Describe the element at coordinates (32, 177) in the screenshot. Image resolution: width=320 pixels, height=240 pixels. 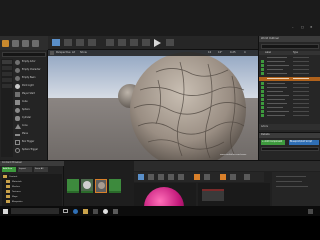
I see `list-item: Content` at that location.